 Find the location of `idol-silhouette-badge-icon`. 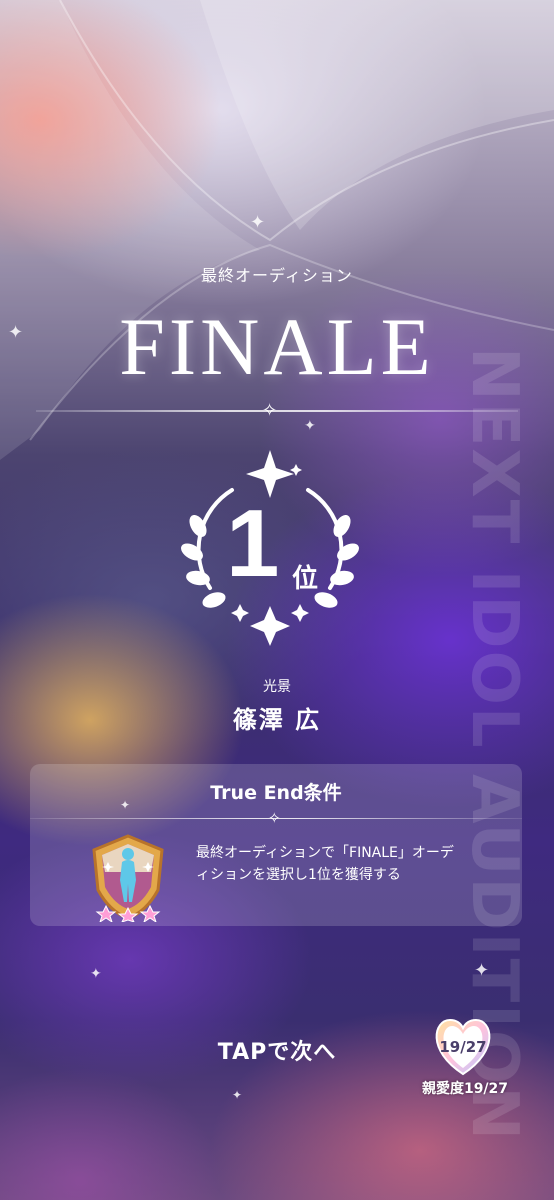

idol-silhouette-badge-icon is located at coordinates (128, 878).